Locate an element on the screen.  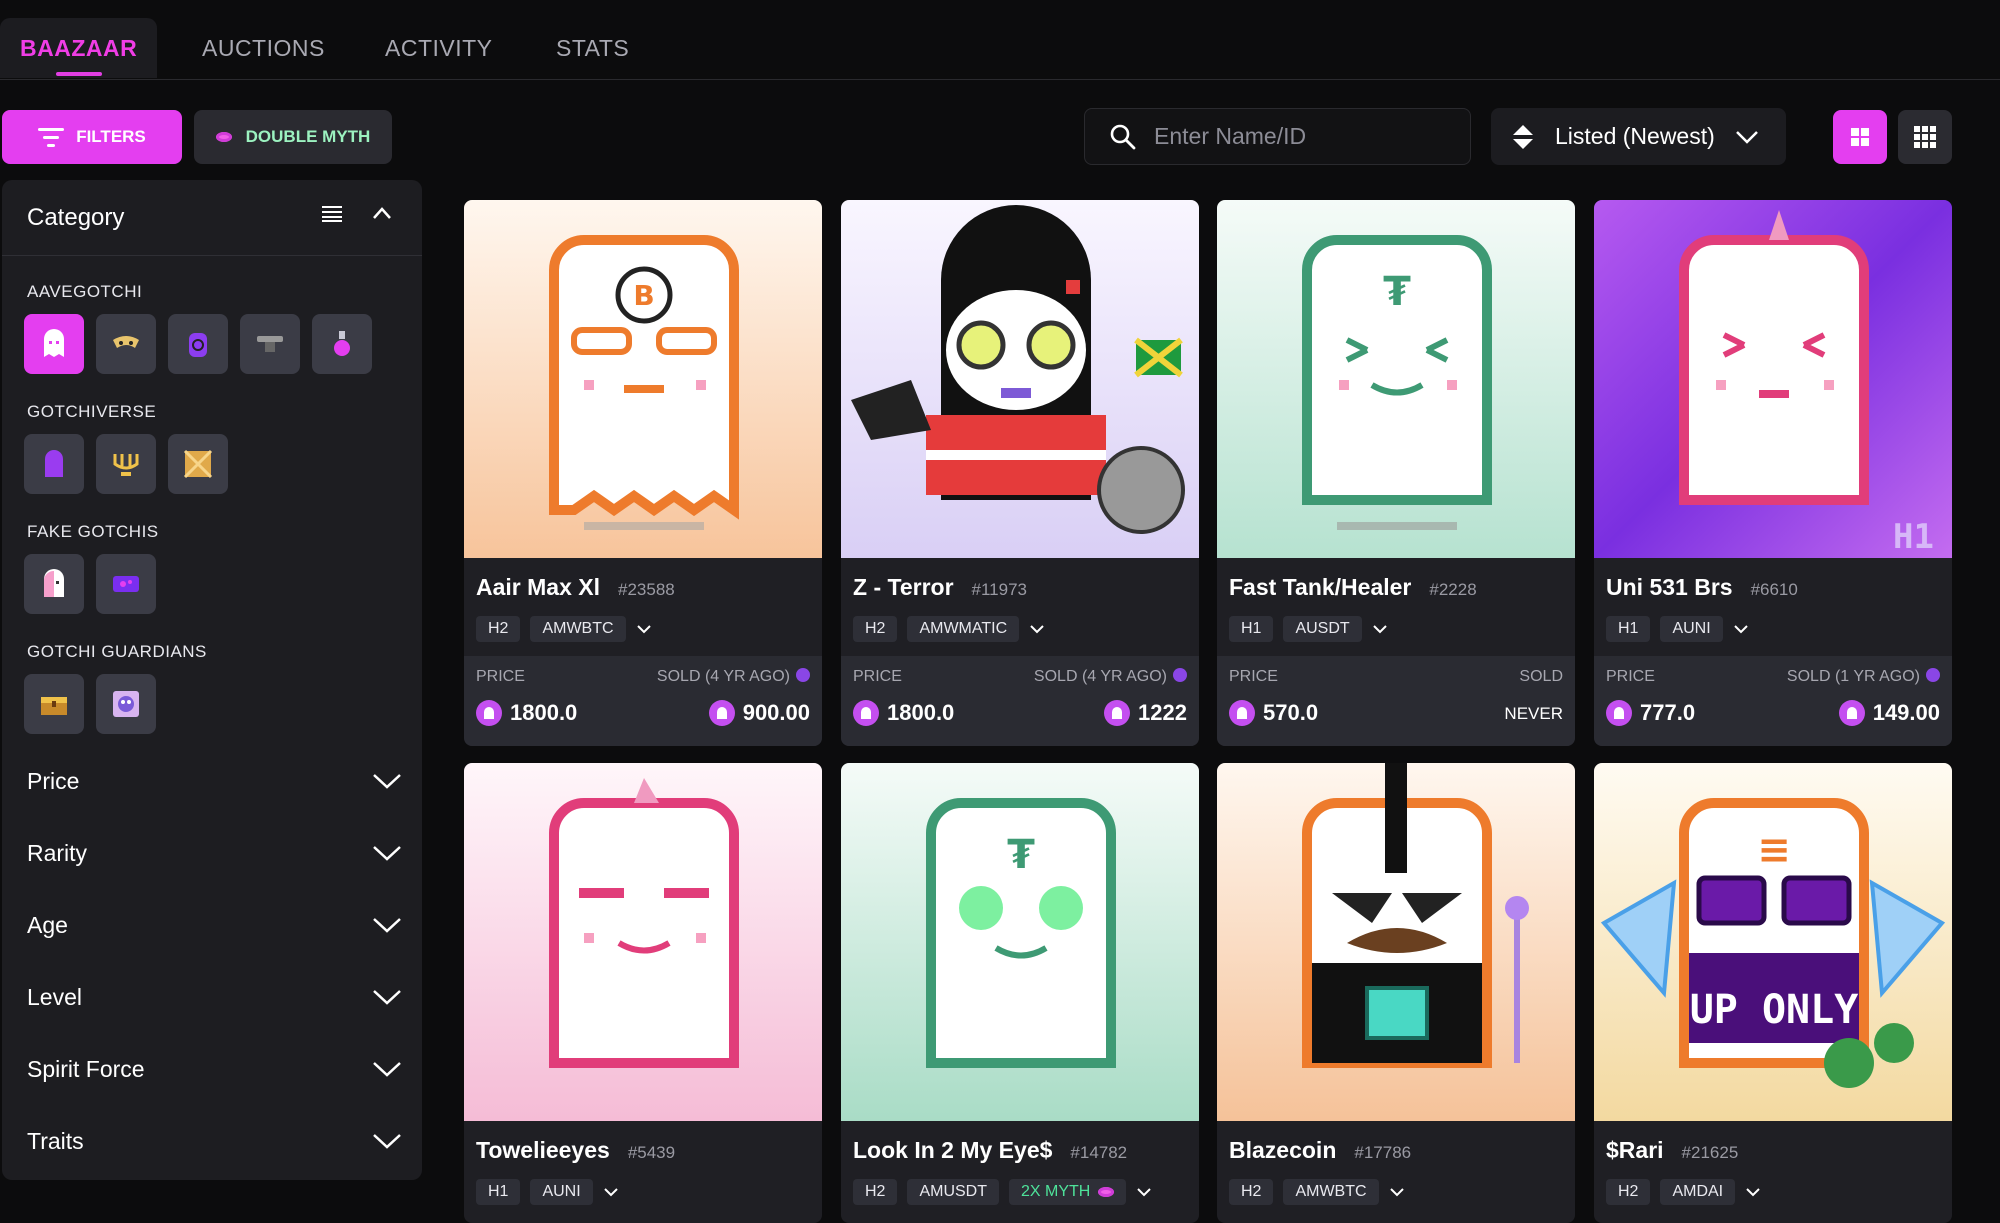
tab-activity: ACTIVITY is located at coordinates (439, 48).